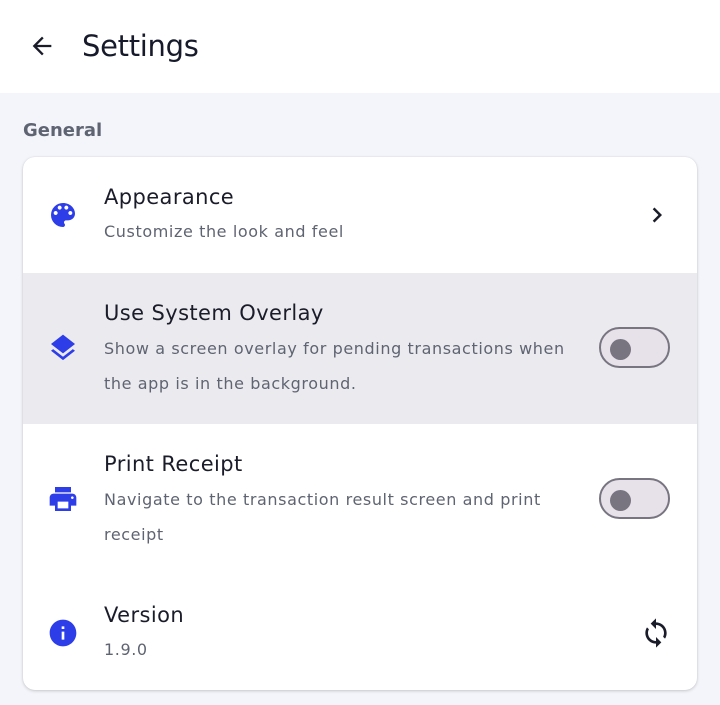 The width and height of the screenshot is (720, 705). Describe the element at coordinates (169, 197) in the screenshot. I see `appearance-title: Appearance` at that location.